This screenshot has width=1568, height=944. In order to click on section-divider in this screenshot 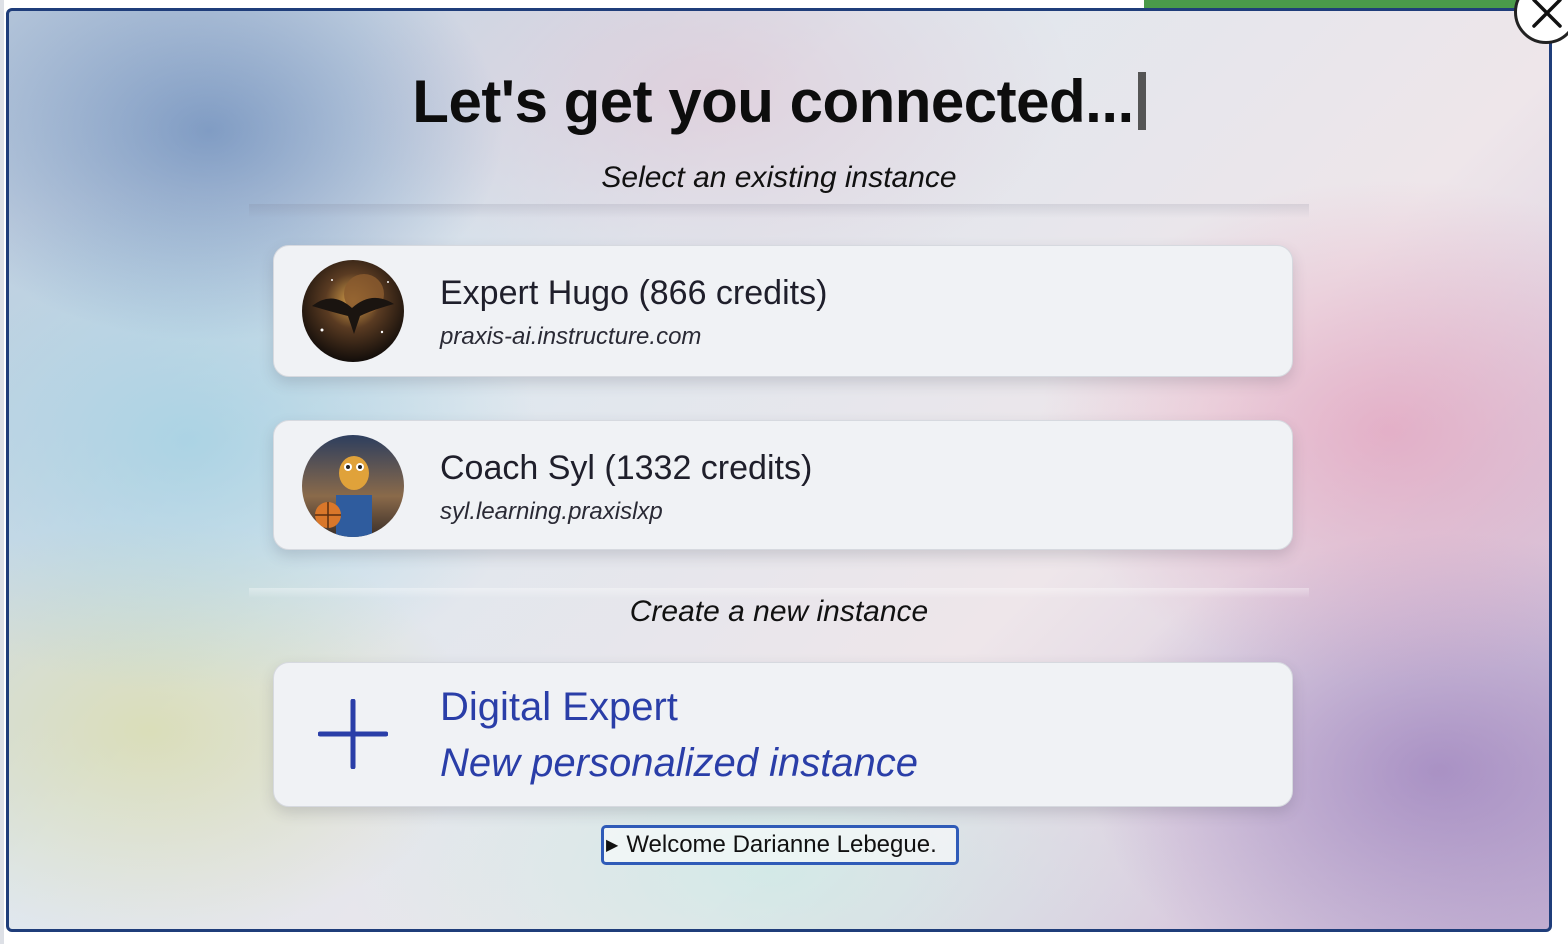, I will do `click(779, 211)`.